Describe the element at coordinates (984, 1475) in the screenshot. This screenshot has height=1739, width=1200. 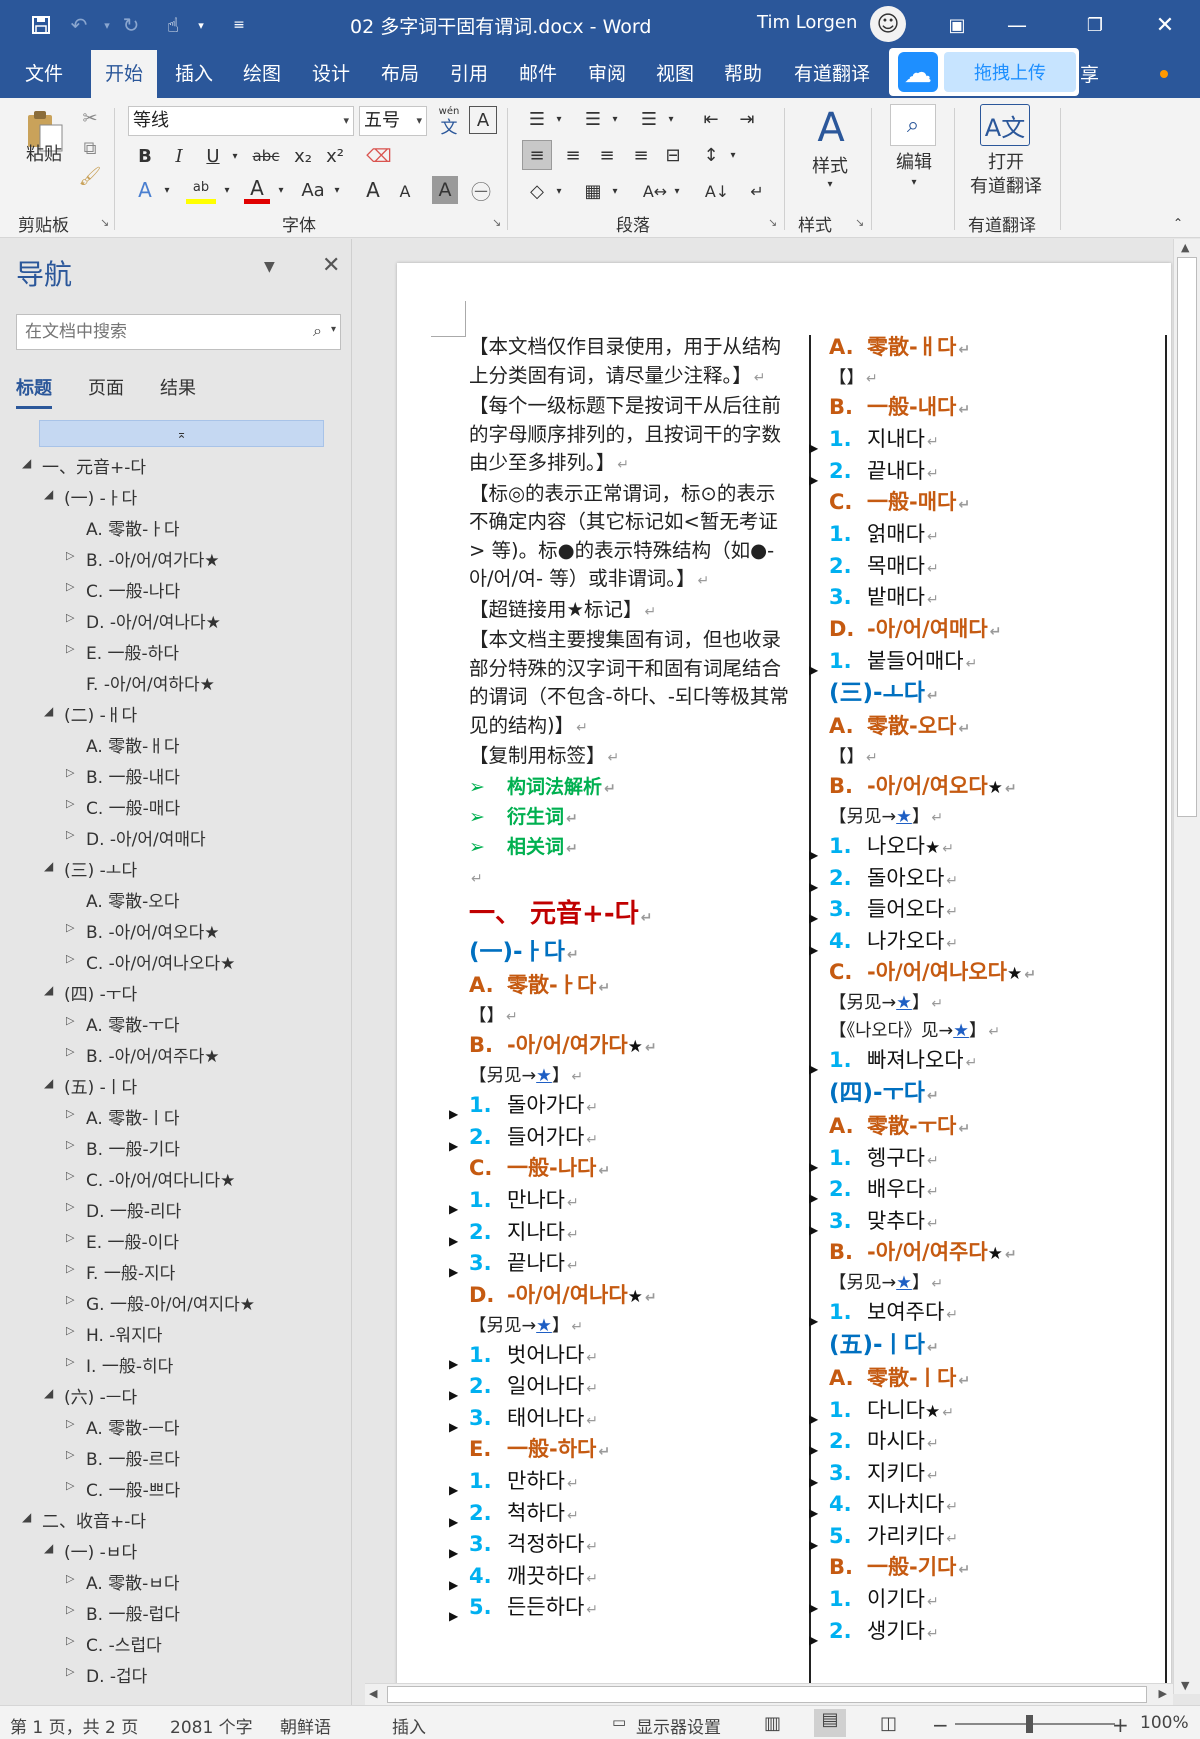
I see `list-item: ▶ 3. 지키다 ↵` at that location.